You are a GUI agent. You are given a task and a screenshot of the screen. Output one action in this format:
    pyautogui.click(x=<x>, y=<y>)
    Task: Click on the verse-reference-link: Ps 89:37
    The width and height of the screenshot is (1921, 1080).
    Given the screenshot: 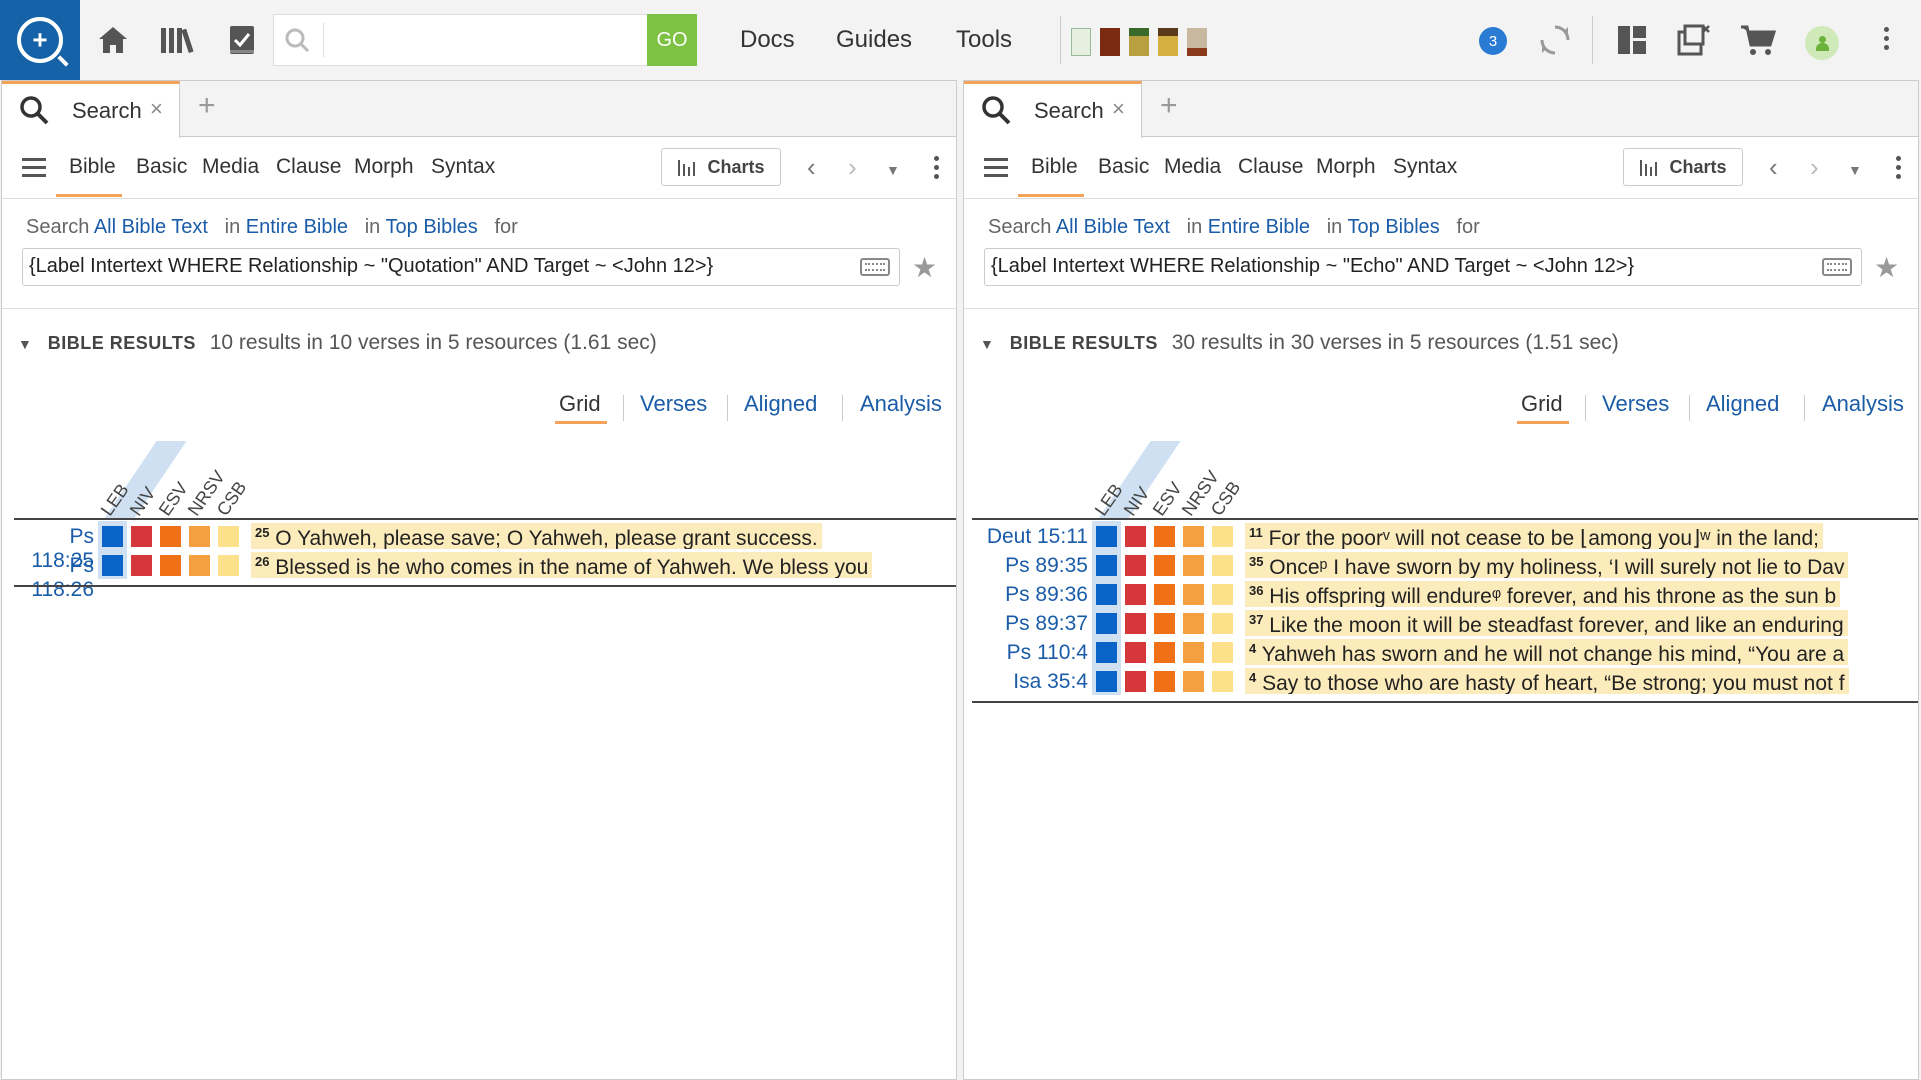 What is the action you would take?
    pyautogui.click(x=1046, y=624)
    